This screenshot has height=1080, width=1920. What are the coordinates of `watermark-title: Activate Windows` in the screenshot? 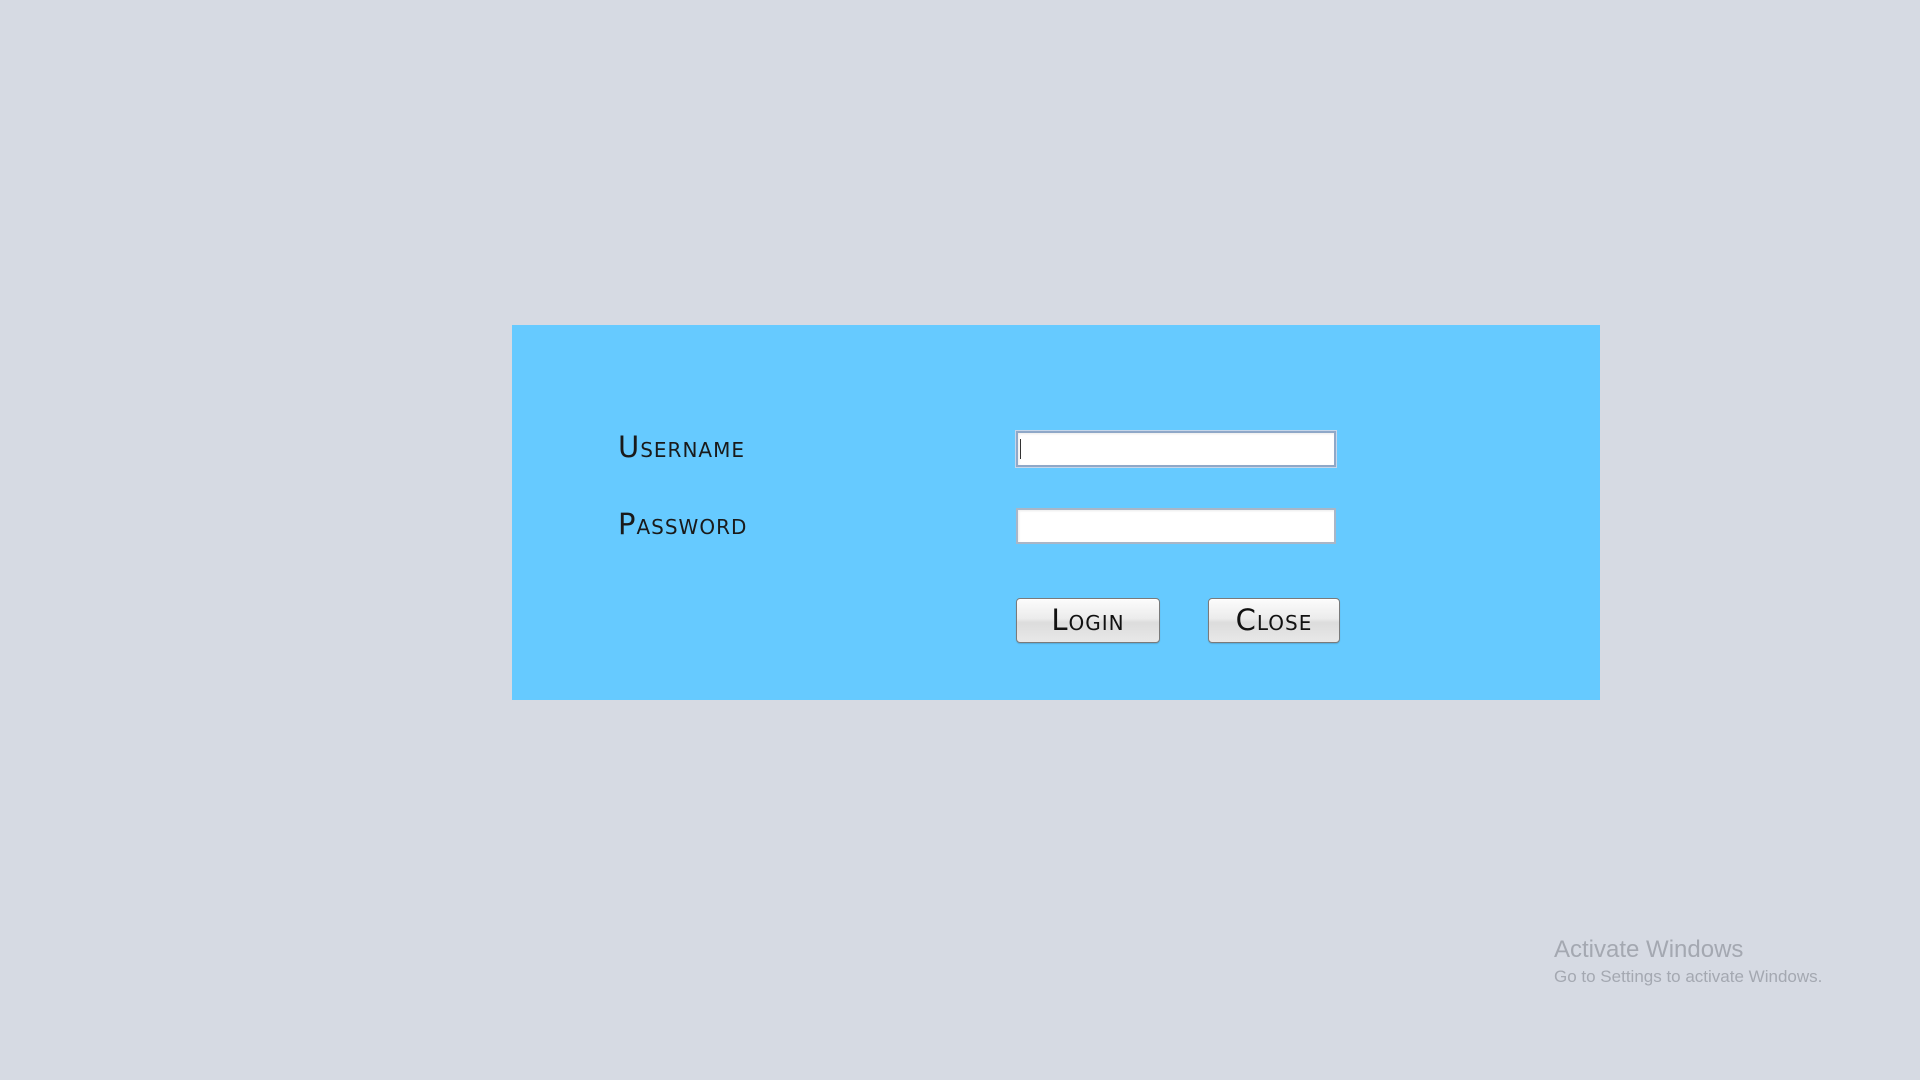 It's located at (1649, 949).